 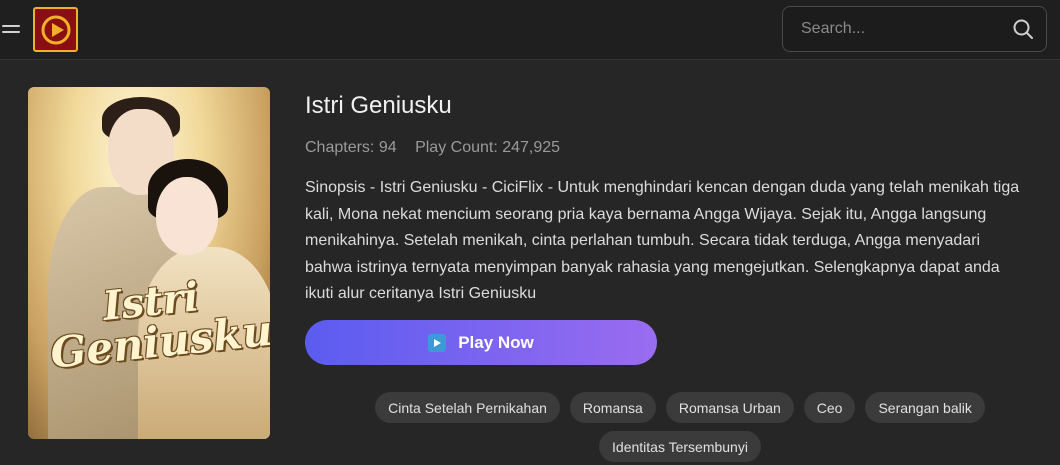 I want to click on search-input, so click(x=893, y=29).